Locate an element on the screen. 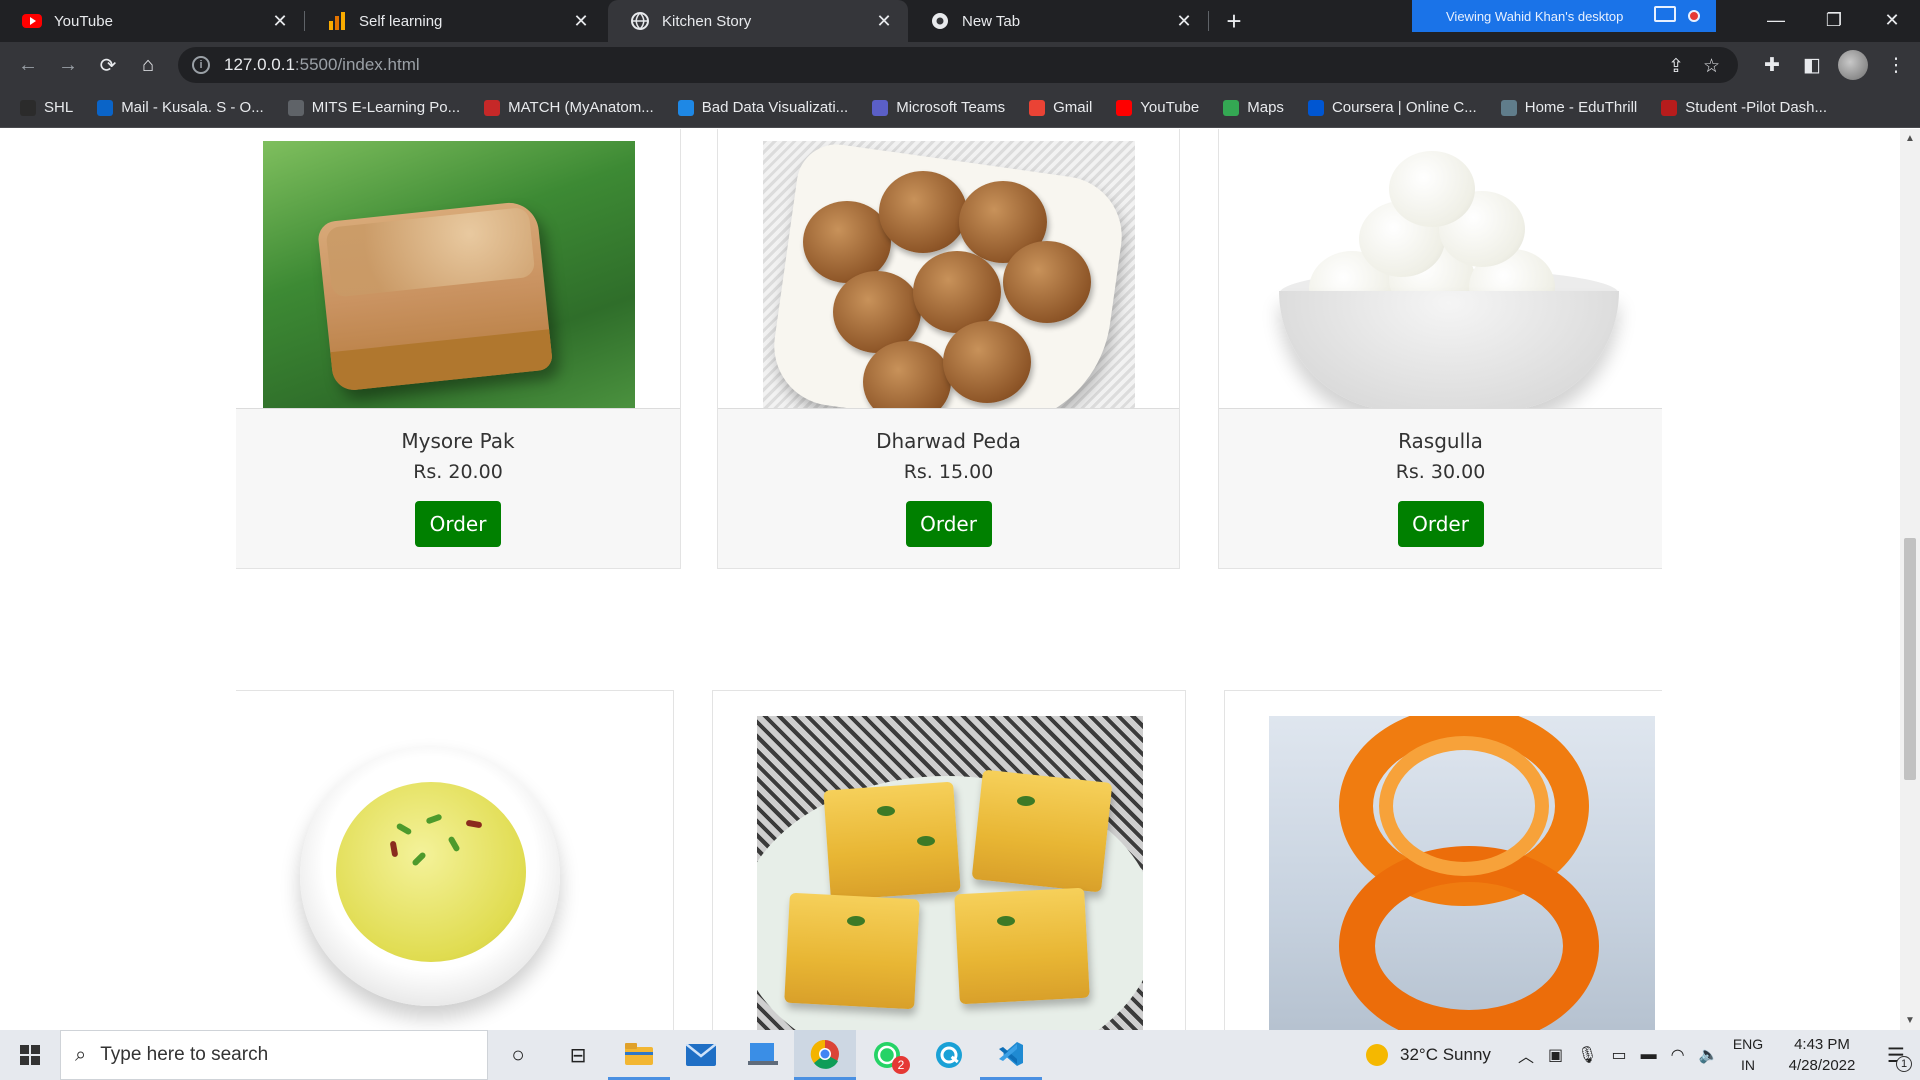 The image size is (1920, 1080). new-tab-button: + is located at coordinates (1234, 21).